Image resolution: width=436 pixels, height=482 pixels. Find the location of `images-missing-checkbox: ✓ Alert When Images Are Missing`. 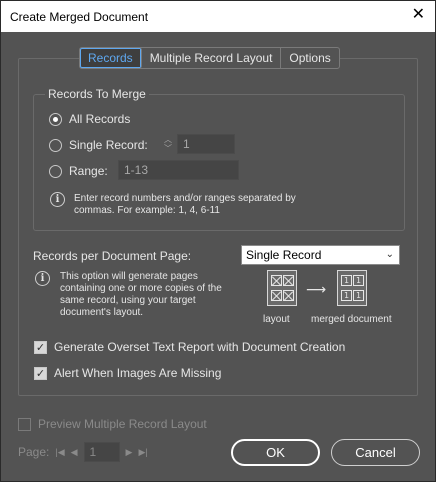

images-missing-checkbox: ✓ Alert When Images Are Missing is located at coordinates (127, 373).